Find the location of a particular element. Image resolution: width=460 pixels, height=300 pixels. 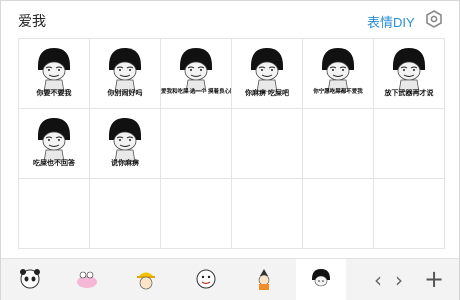

sticker-cell: 你别闹好吗 is located at coordinates (125, 74).